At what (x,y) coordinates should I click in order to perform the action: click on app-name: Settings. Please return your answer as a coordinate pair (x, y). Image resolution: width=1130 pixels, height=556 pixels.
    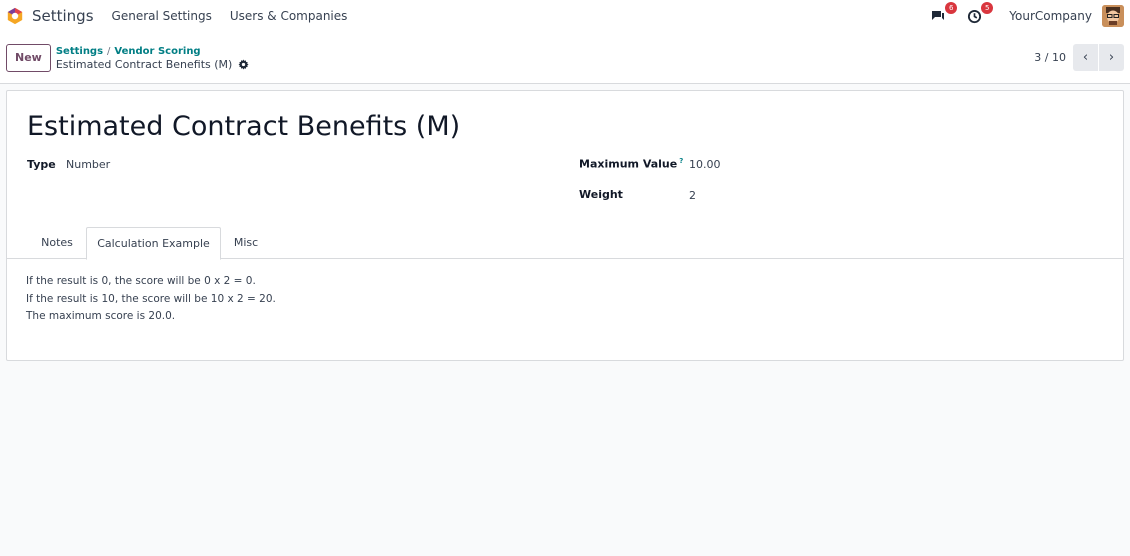
    Looking at the image, I should click on (63, 16).